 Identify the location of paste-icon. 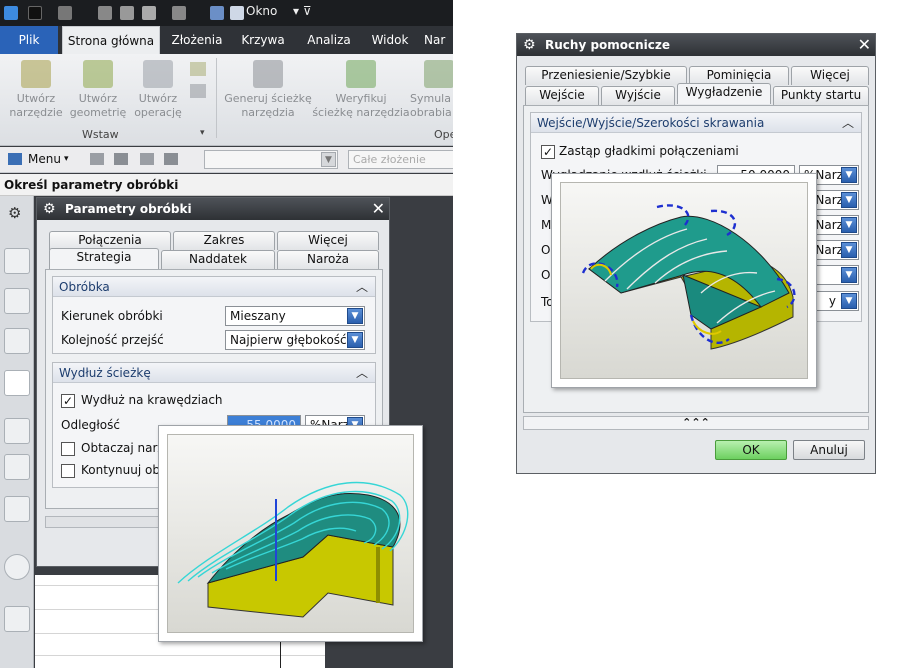
(149, 13).